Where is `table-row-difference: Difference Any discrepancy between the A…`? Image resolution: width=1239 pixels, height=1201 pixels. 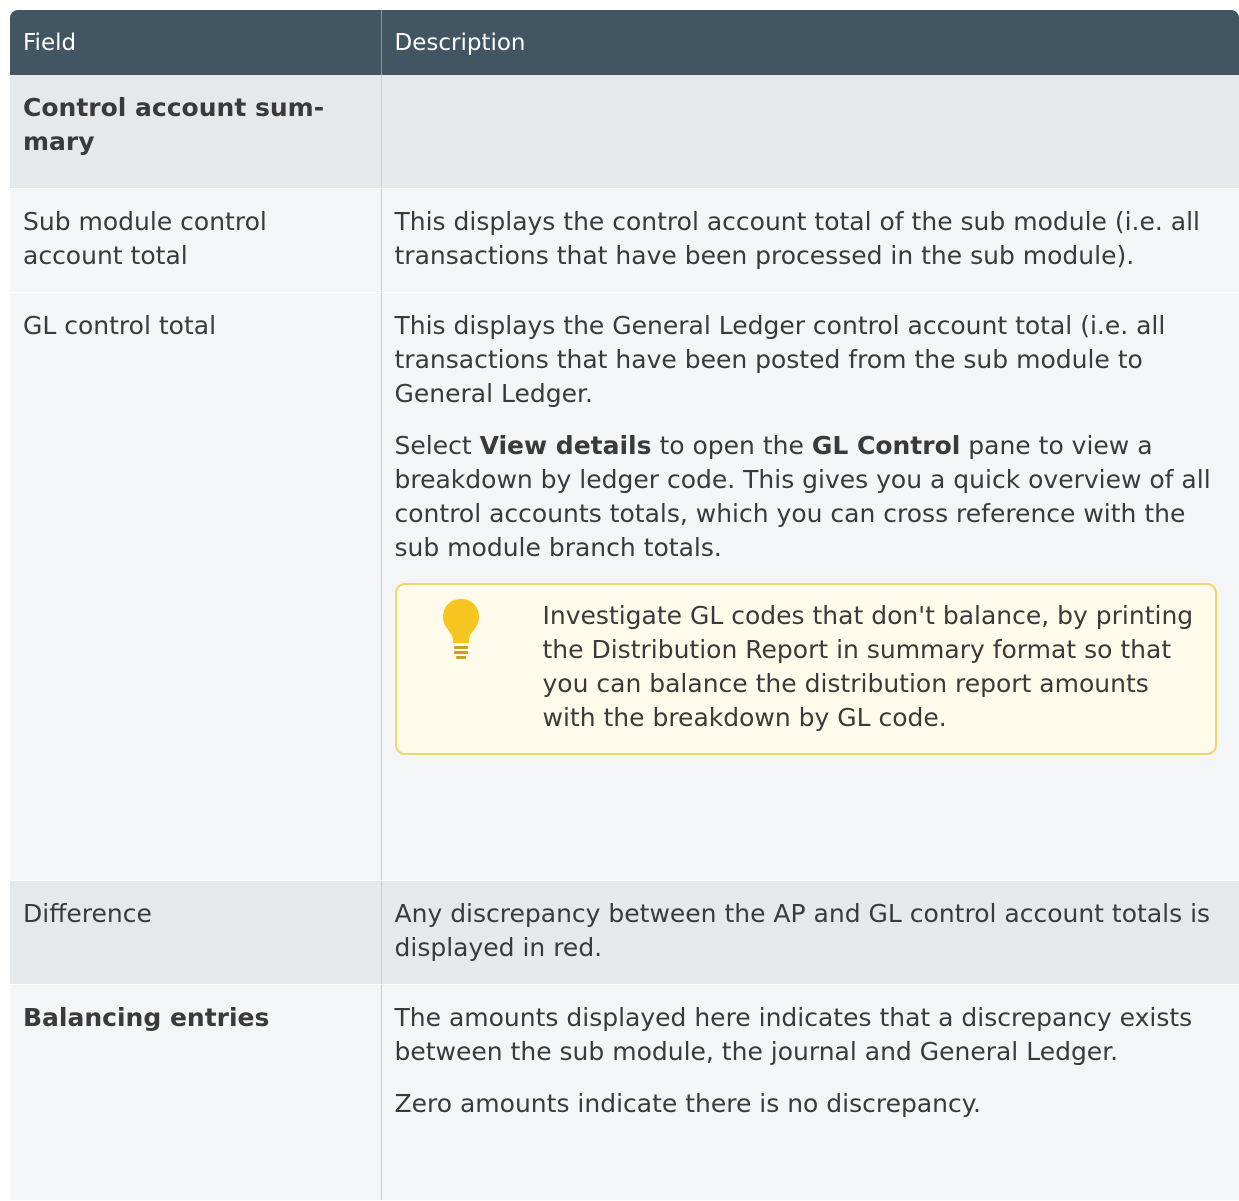 table-row-difference: Difference Any discrepancy between the A… is located at coordinates (624, 932).